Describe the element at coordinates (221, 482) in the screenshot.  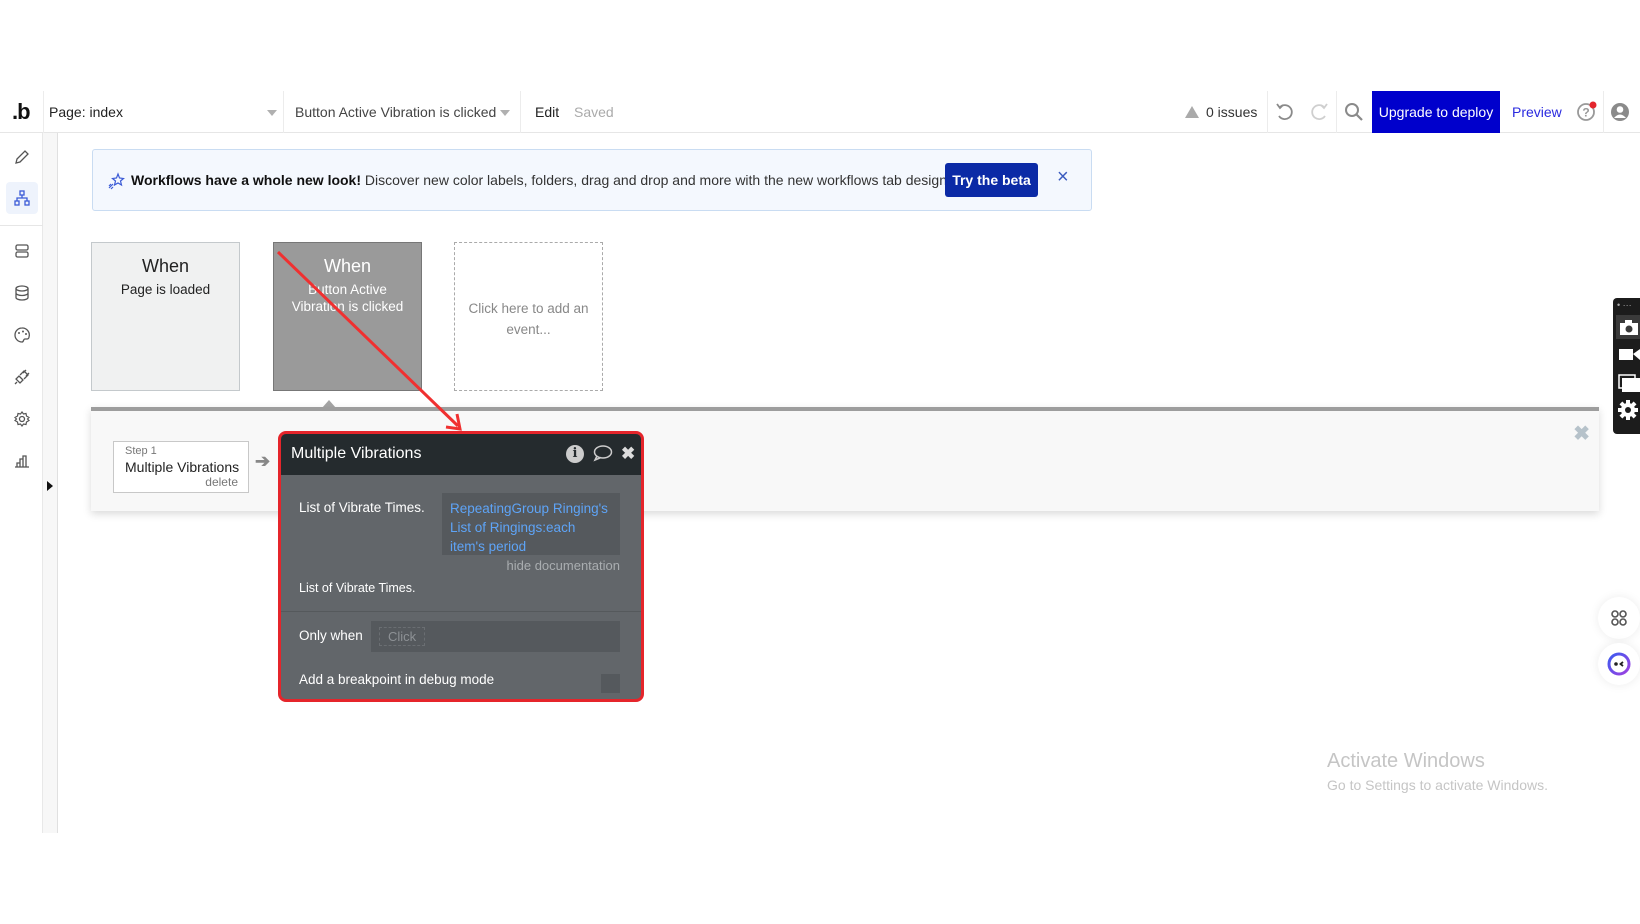
I see `delete-step-link: delete` at that location.